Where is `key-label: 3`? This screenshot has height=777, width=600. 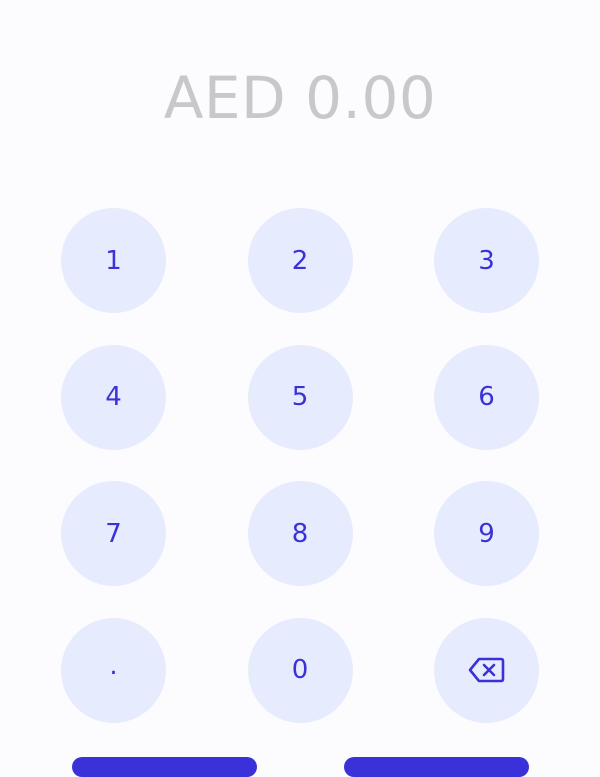 key-label: 3 is located at coordinates (486, 260).